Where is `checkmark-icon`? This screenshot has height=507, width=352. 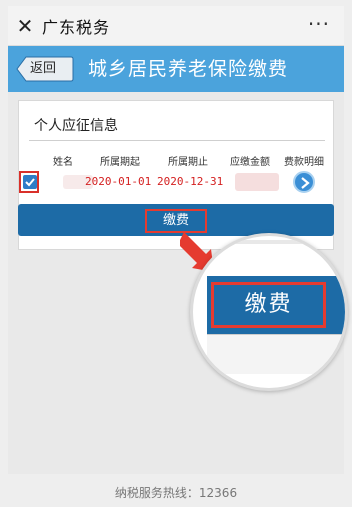
checkmark-icon is located at coordinates (30, 182).